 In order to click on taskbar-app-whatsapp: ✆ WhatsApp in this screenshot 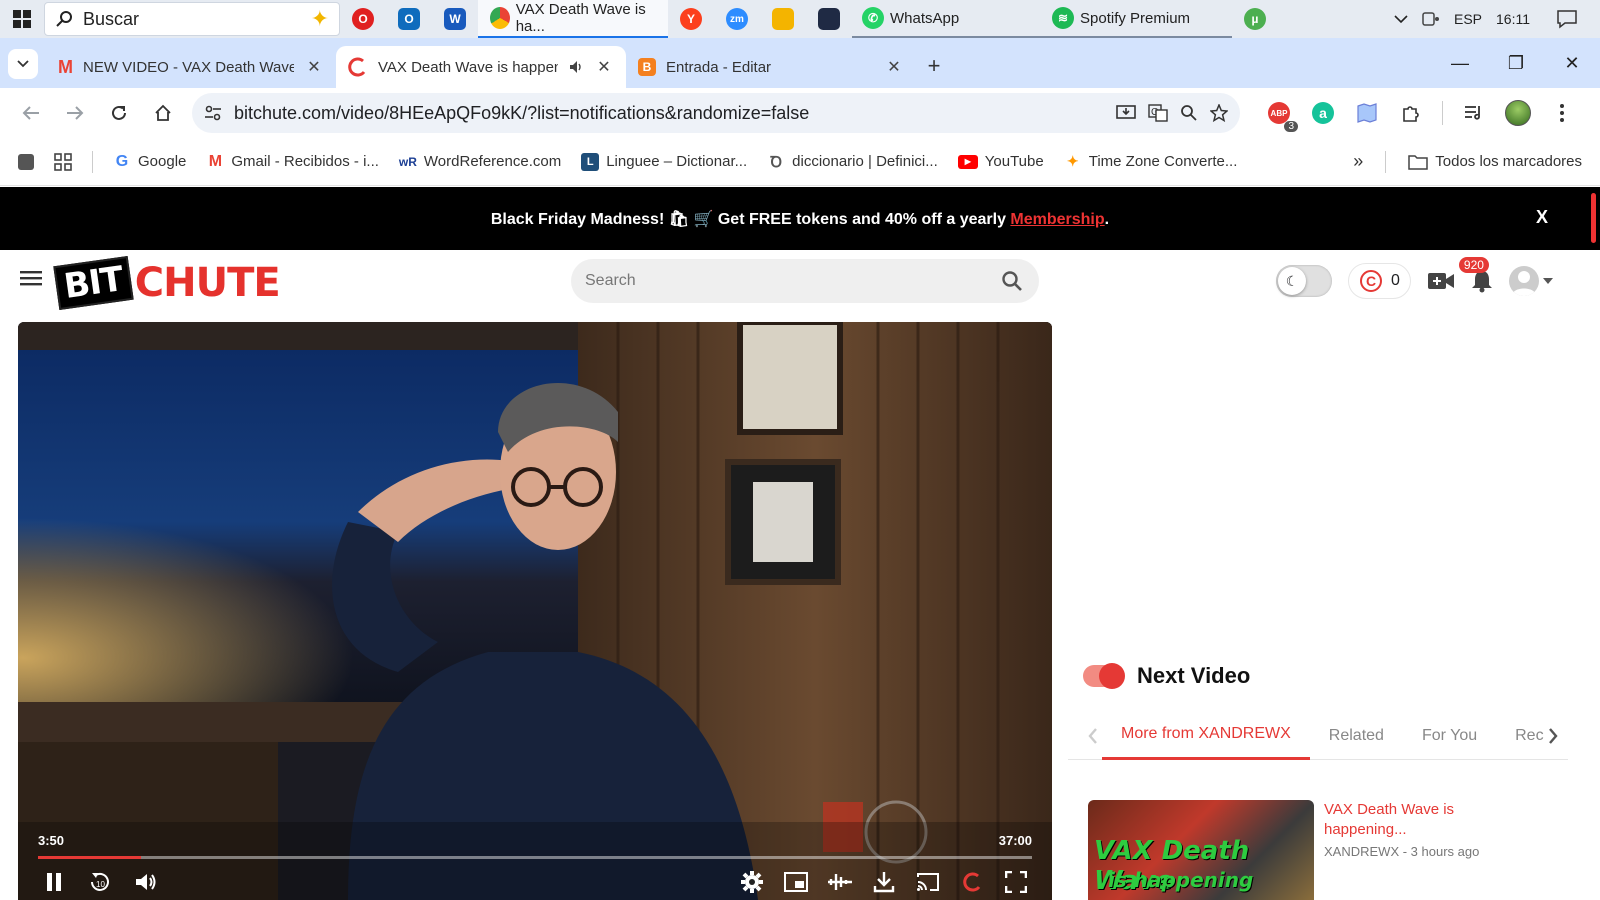, I will do `click(947, 19)`.